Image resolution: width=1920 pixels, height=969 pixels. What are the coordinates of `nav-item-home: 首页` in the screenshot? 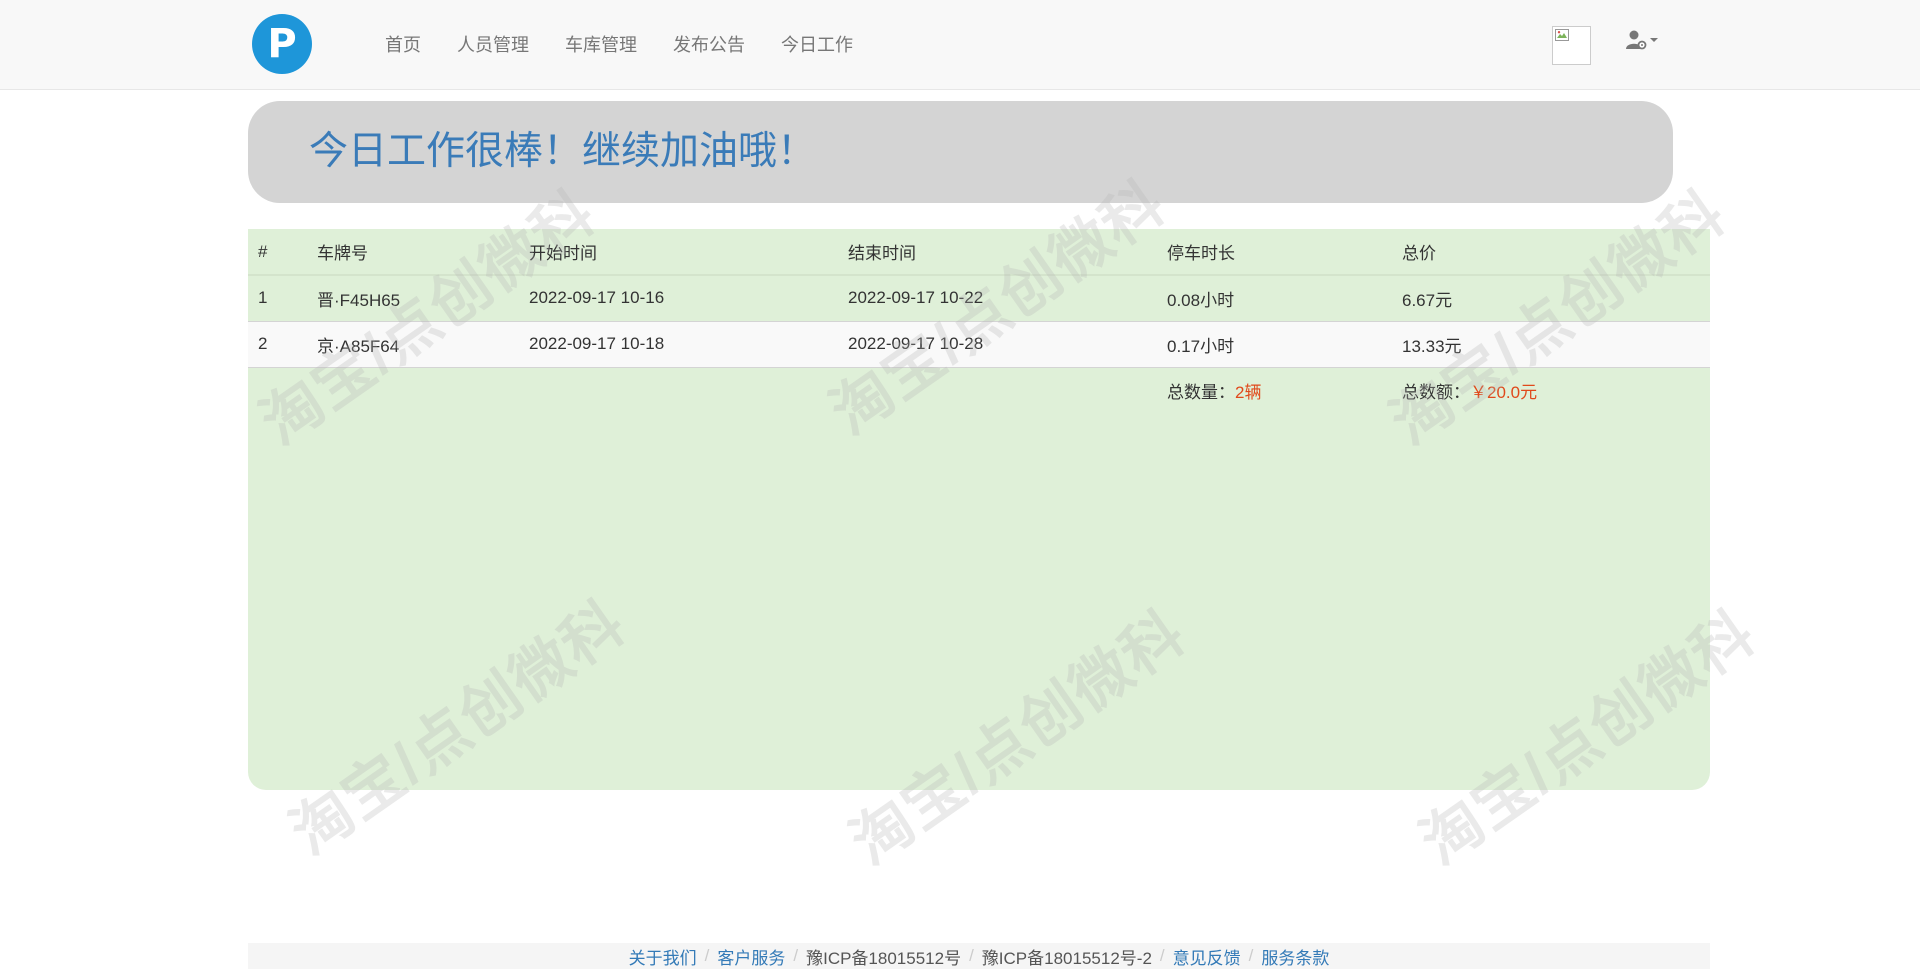 It's located at (403, 45).